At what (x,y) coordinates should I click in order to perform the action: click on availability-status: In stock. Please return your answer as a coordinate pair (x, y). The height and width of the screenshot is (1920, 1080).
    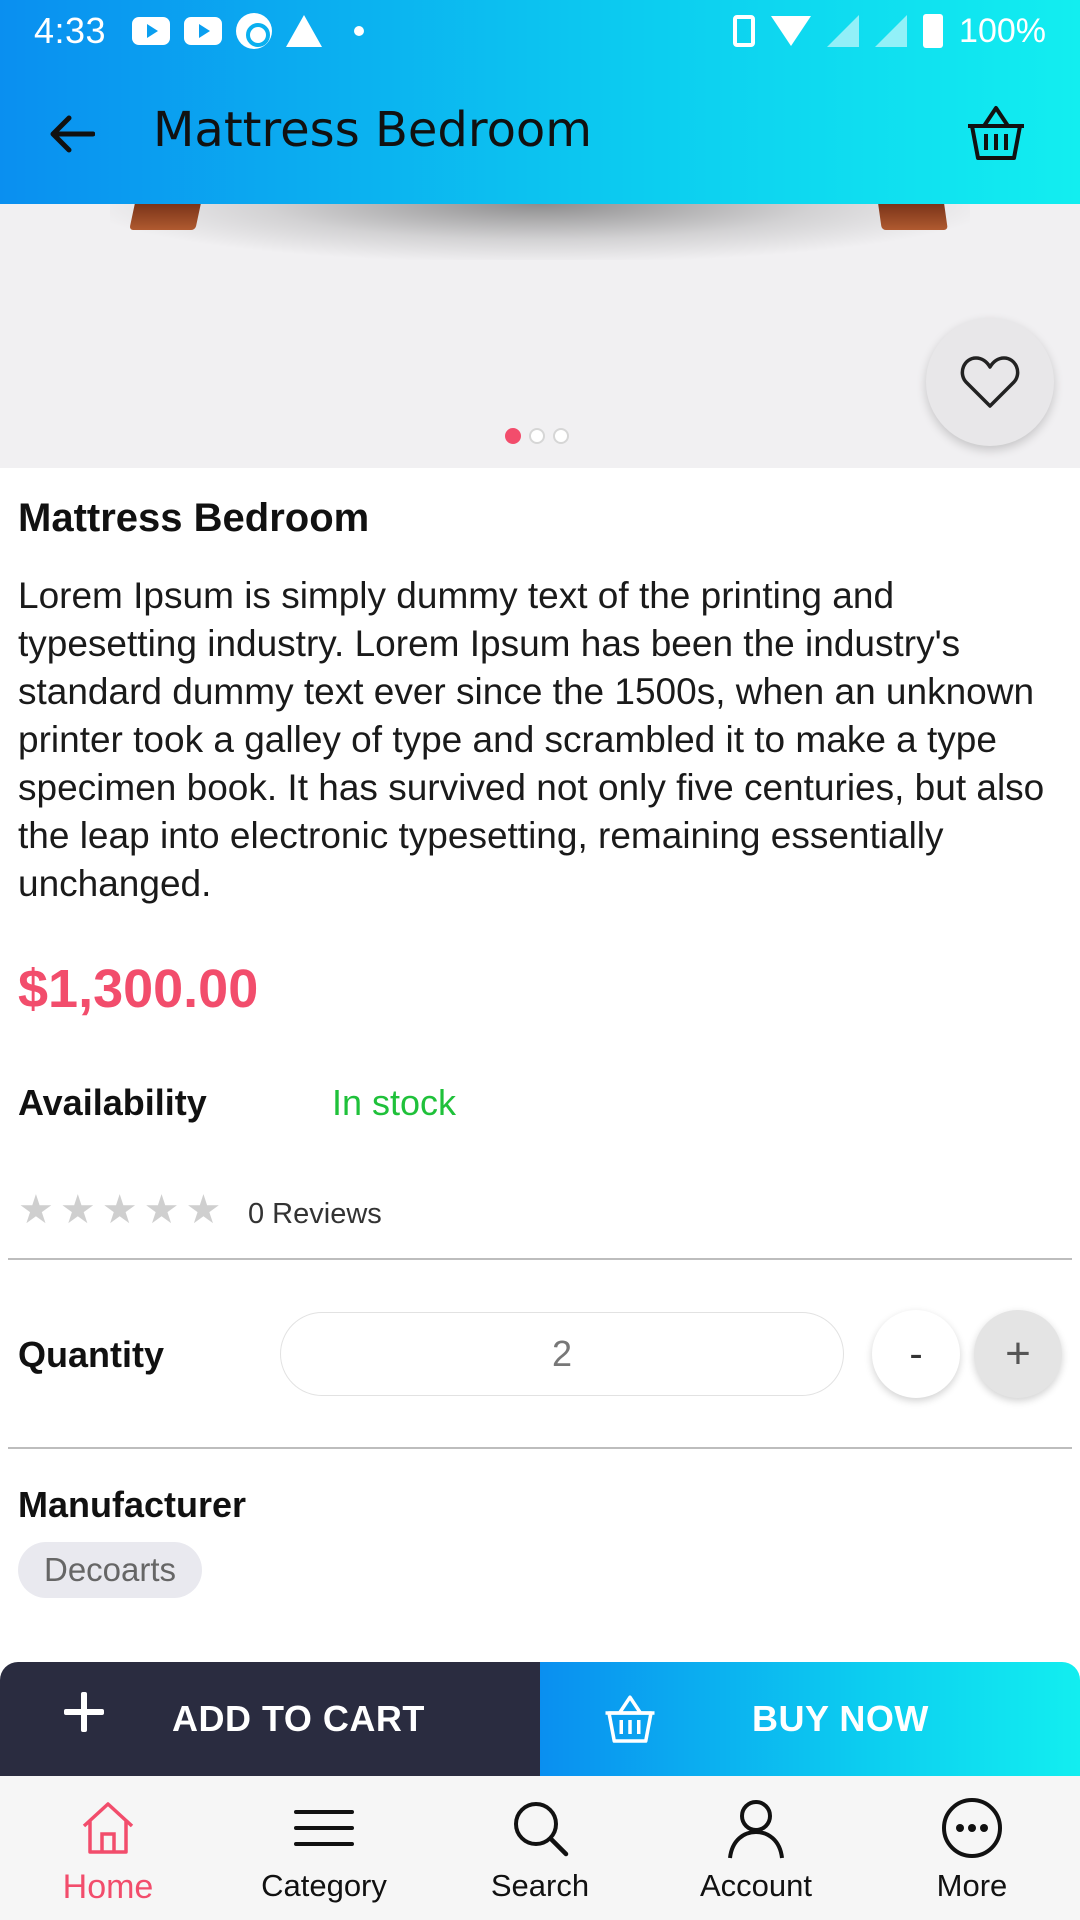
    Looking at the image, I should click on (394, 1102).